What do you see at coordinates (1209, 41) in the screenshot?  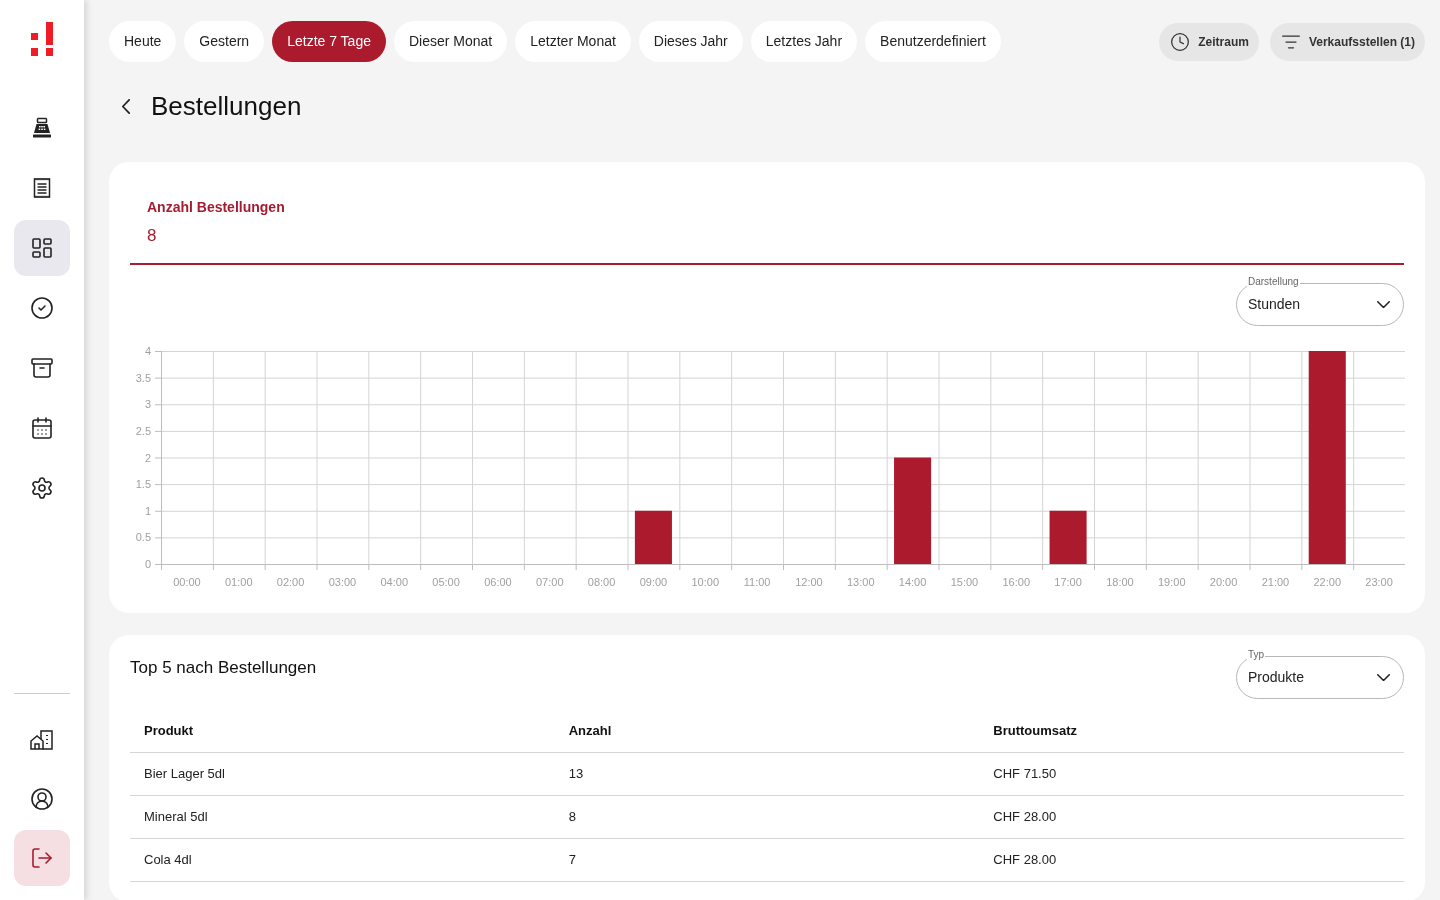 I see `period-button: Zeitraum` at bounding box center [1209, 41].